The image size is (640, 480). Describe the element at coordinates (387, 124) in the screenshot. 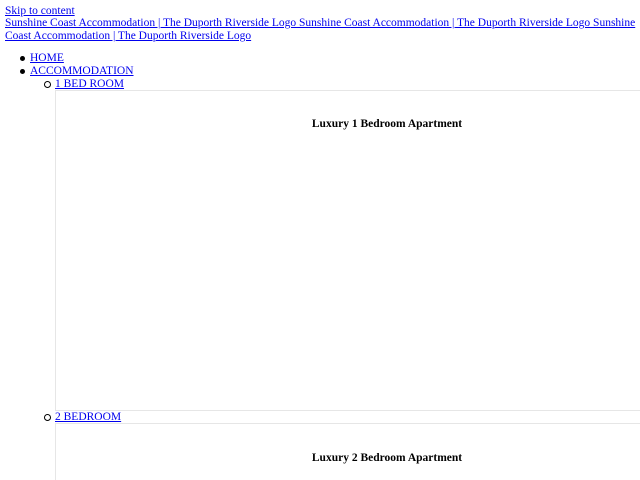

I see `panel-title-1-bedroom: Luxury 1 Bedroom Apartment` at that location.